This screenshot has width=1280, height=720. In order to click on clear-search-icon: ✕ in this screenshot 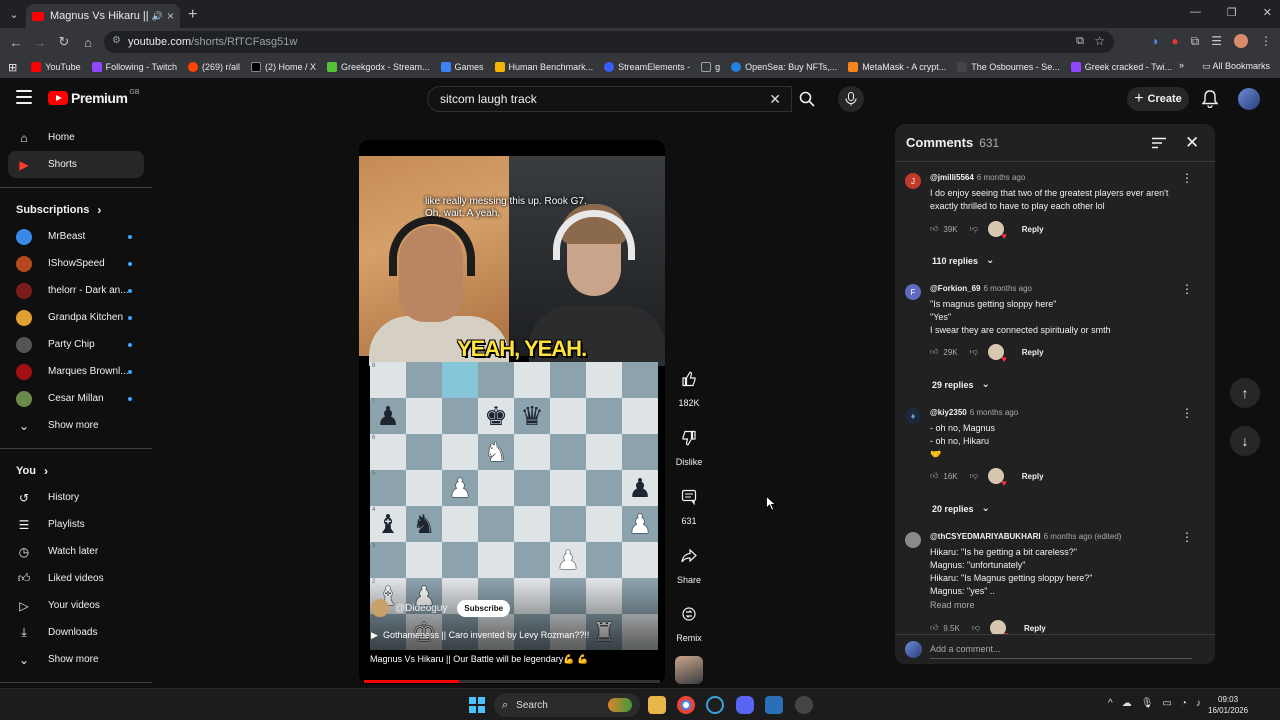, I will do `click(775, 99)`.